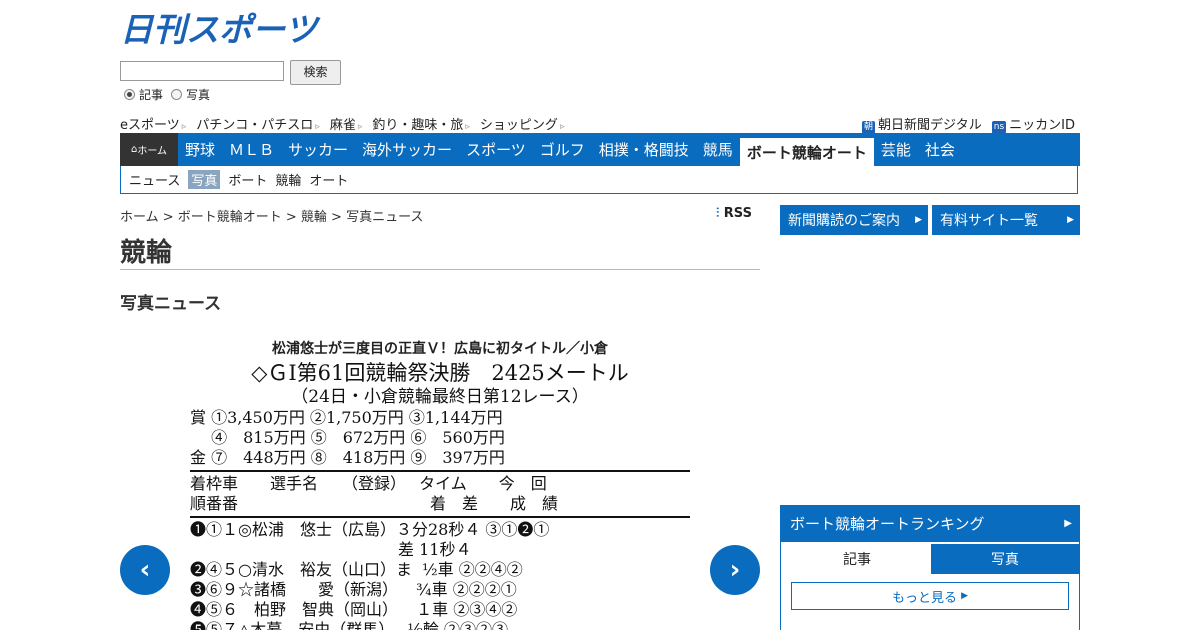 The image size is (1200, 630). What do you see at coordinates (562, 149) in the screenshot?
I see `nav-item: ゴルフ` at bounding box center [562, 149].